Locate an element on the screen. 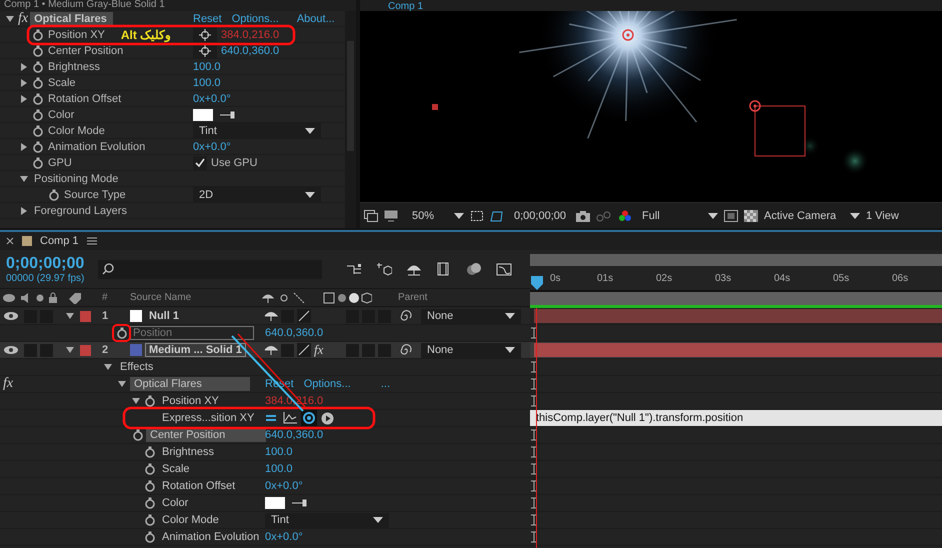  graph-editor-icon is located at coordinates (504, 269).